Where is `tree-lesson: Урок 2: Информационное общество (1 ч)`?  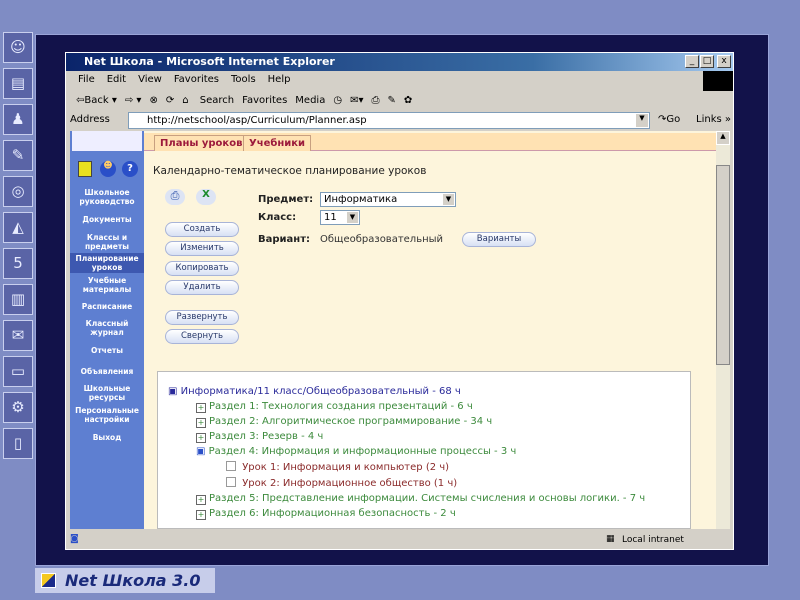
tree-lesson: Урок 2: Информационное общество (1 ч) is located at coordinates (341, 483).